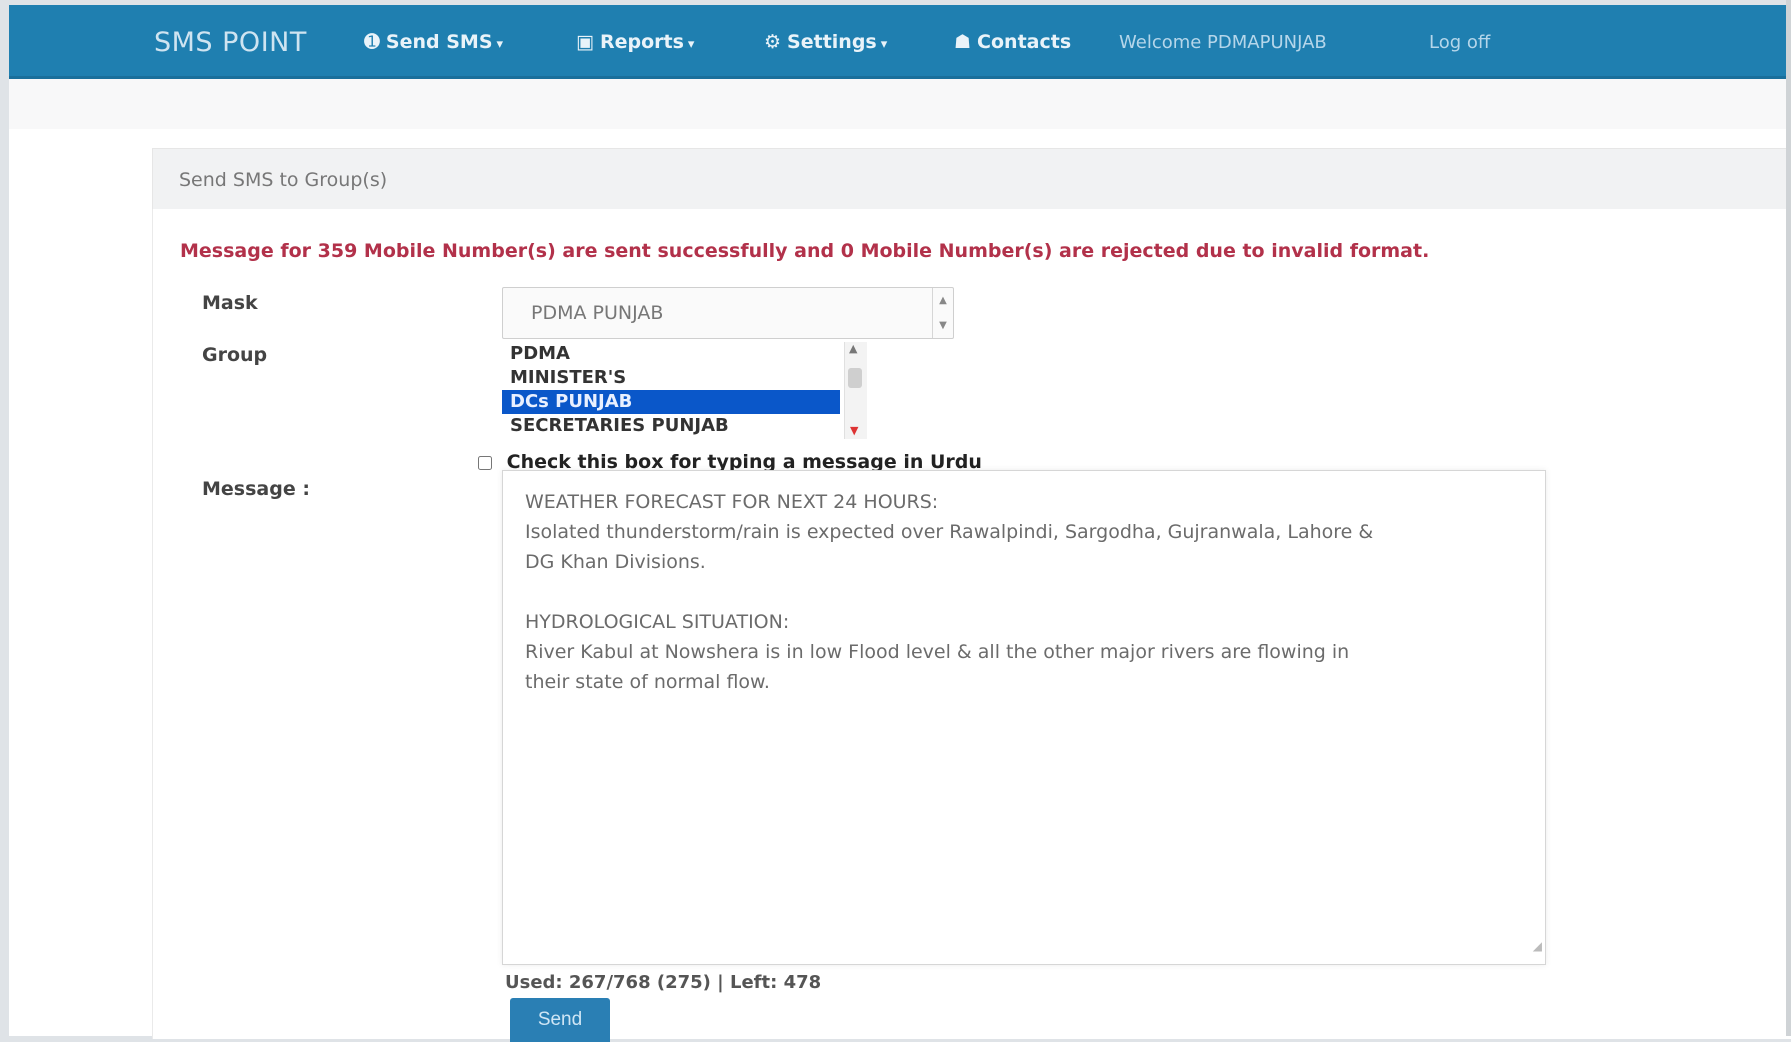 Image resolution: width=1791 pixels, height=1042 pixels. I want to click on group-label: Group, so click(235, 355).